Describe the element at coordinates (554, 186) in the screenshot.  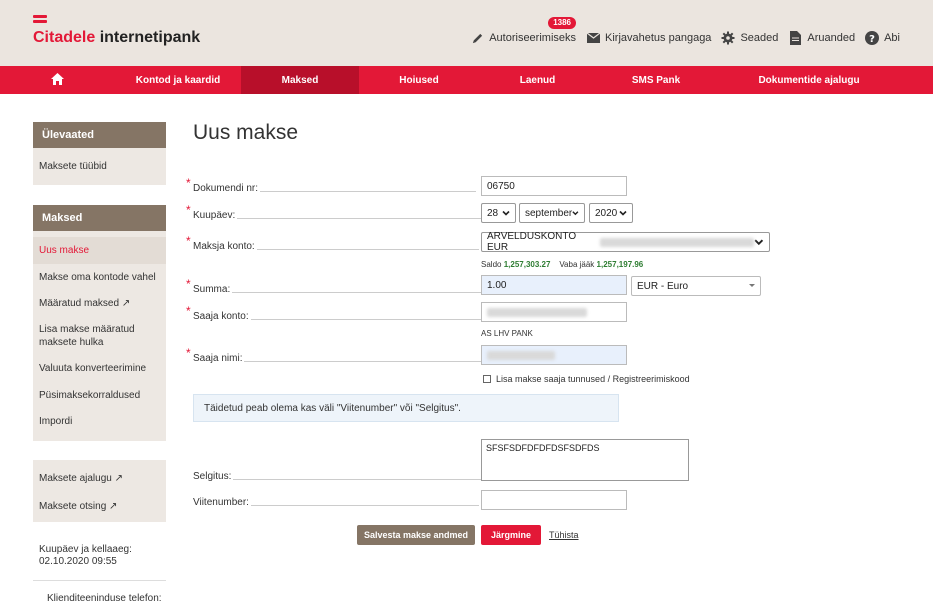
I see `doc-number-input: 06750` at that location.